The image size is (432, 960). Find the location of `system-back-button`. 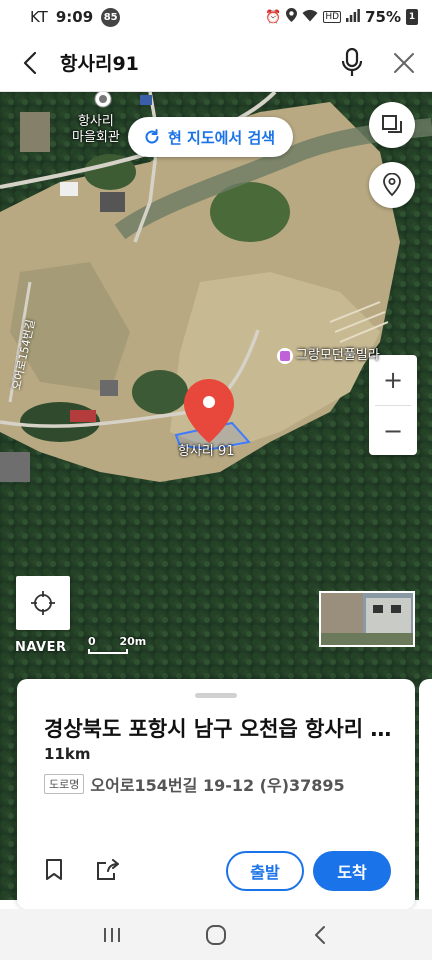

system-back-button is located at coordinates (320, 935).